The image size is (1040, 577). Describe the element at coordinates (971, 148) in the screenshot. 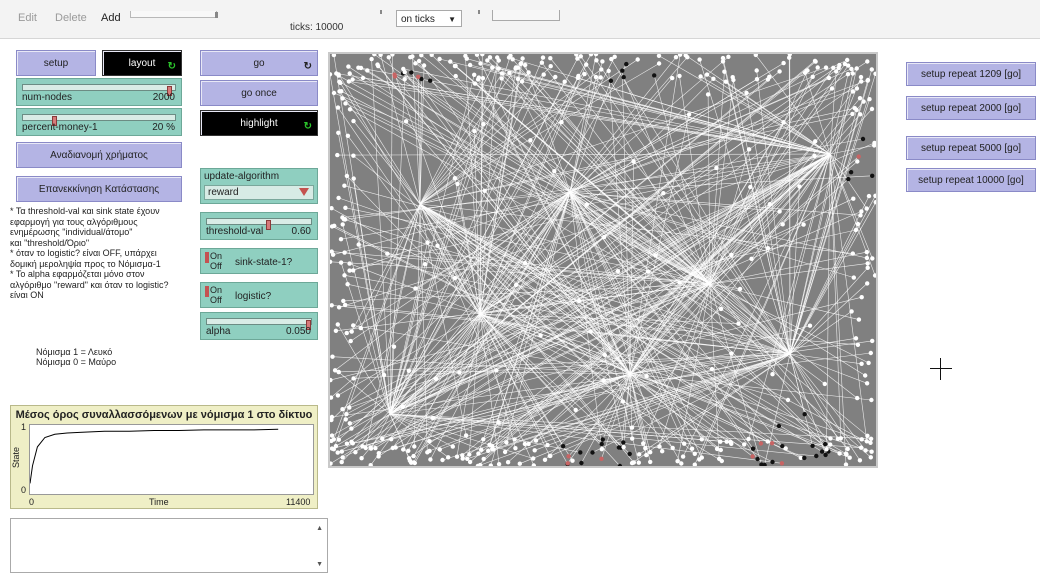

I see `setup-repeat-5000-button: setup repeat 5000 [go]` at that location.